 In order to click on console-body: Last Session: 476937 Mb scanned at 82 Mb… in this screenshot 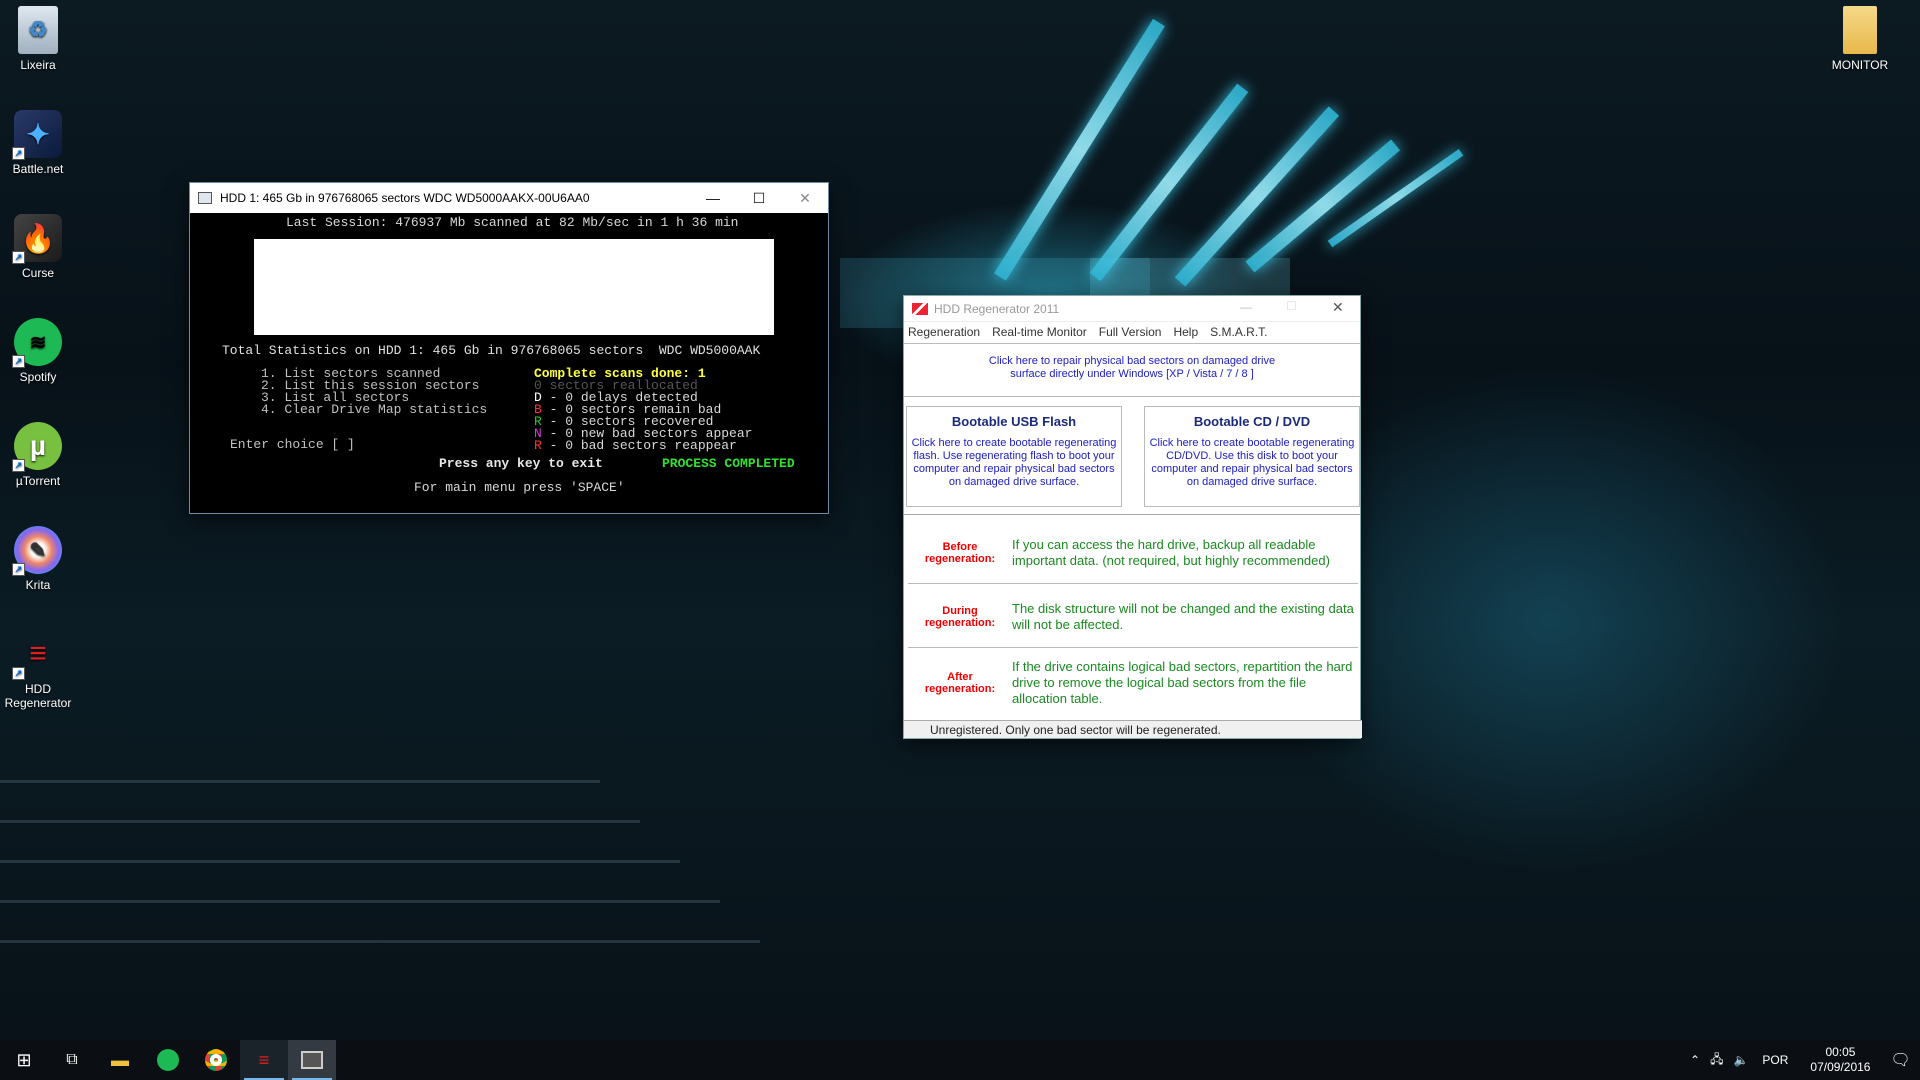, I will do `click(509, 363)`.